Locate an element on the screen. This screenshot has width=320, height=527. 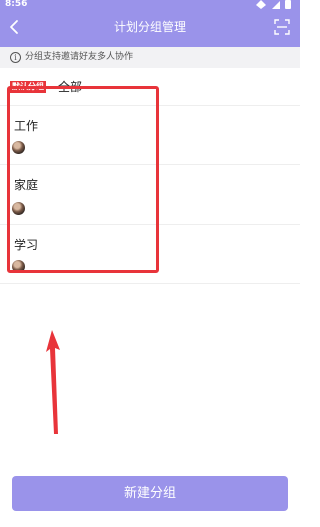
info-icon: i is located at coordinates (15, 57).